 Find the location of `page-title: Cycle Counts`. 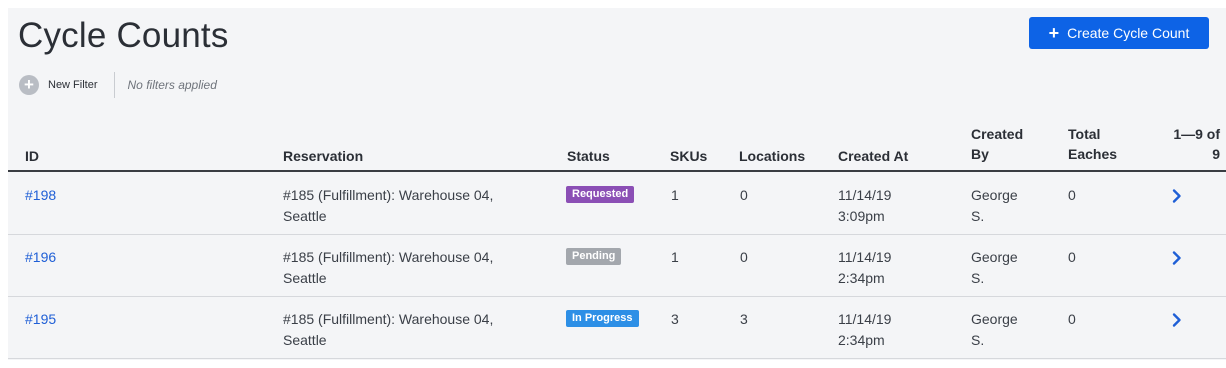

page-title: Cycle Counts is located at coordinates (123, 35).